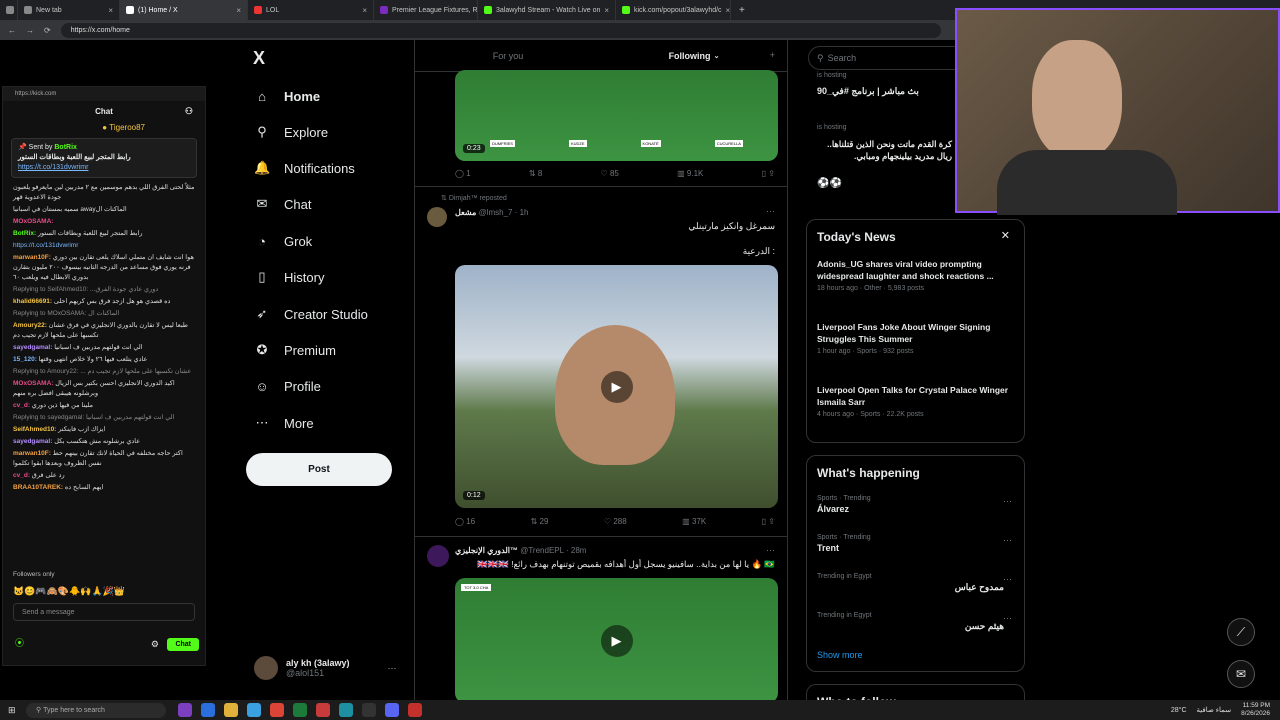 The height and width of the screenshot is (720, 1280). I want to click on trend-item: Sports · Trending Álvarez ⋯, so click(915, 509).